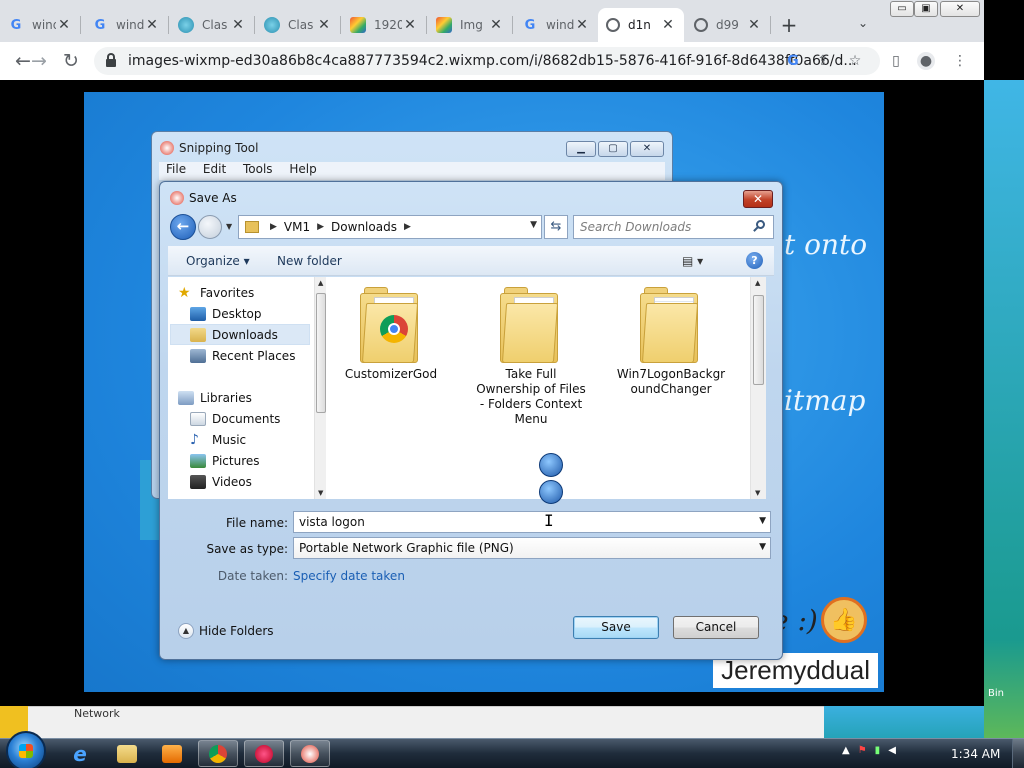 The width and height of the screenshot is (1024, 768). I want to click on recent-locations-dropdown: ▼, so click(229, 226).